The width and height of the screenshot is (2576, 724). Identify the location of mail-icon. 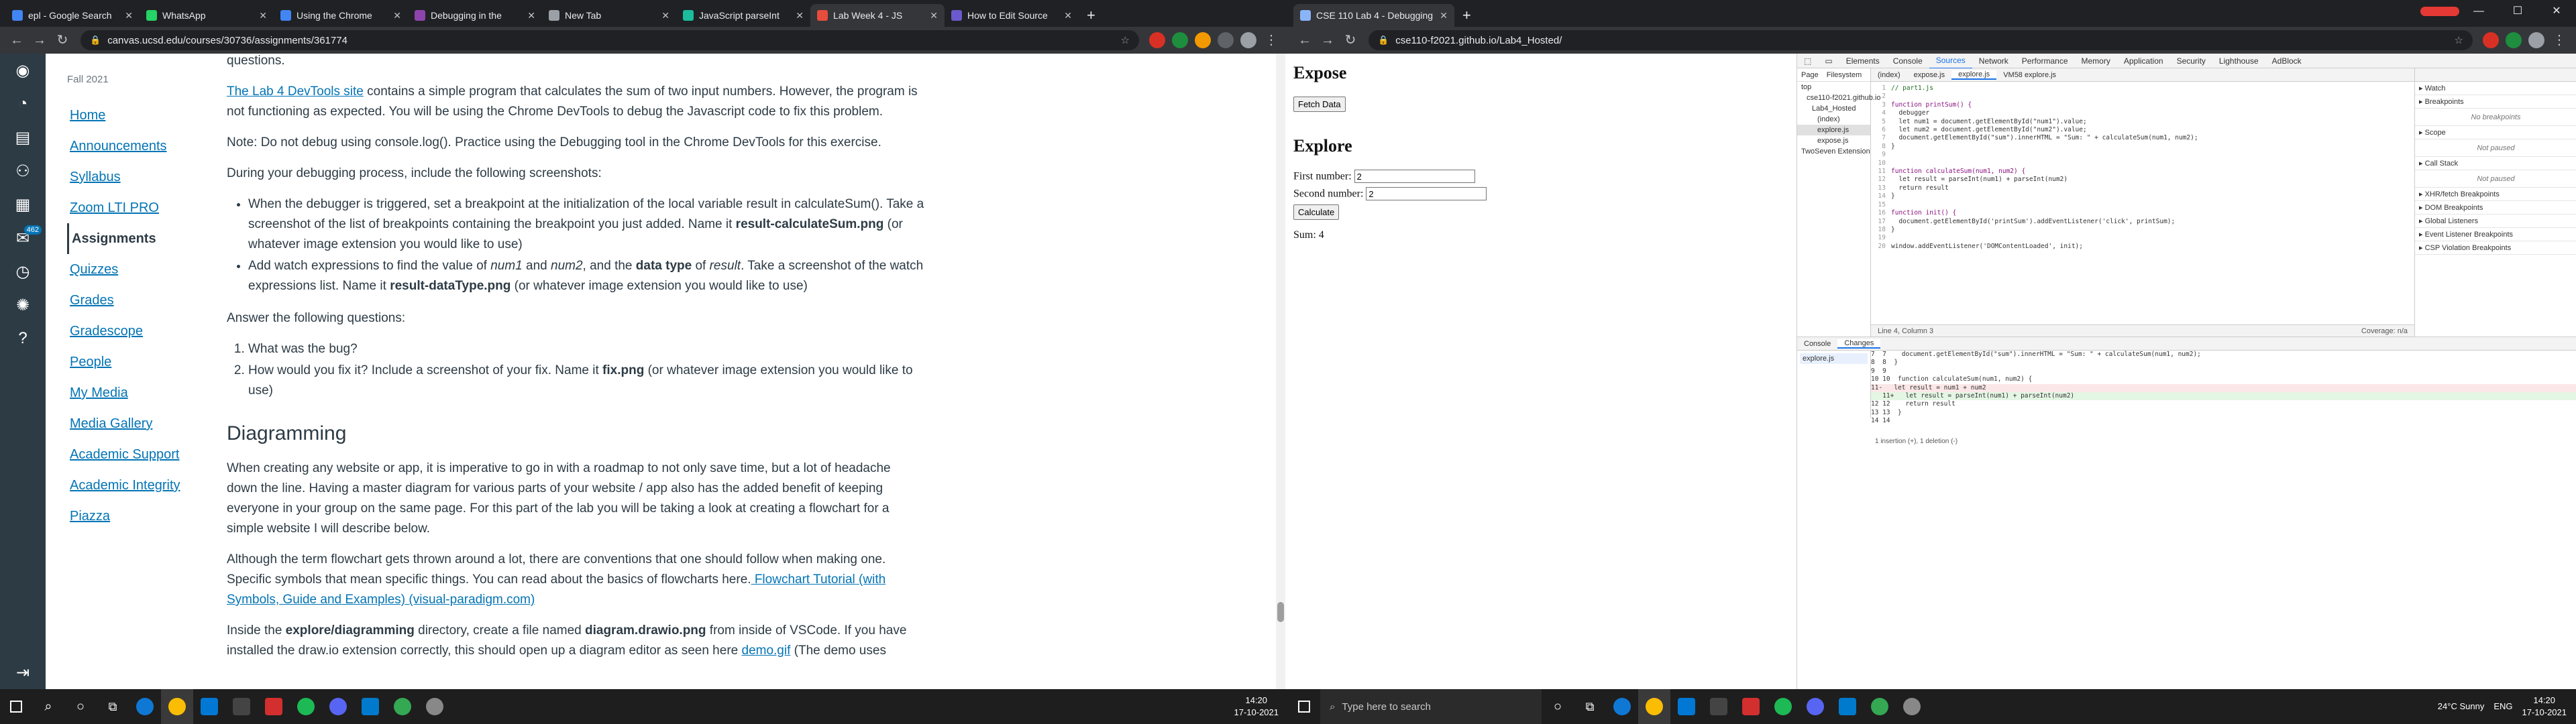
(209, 707).